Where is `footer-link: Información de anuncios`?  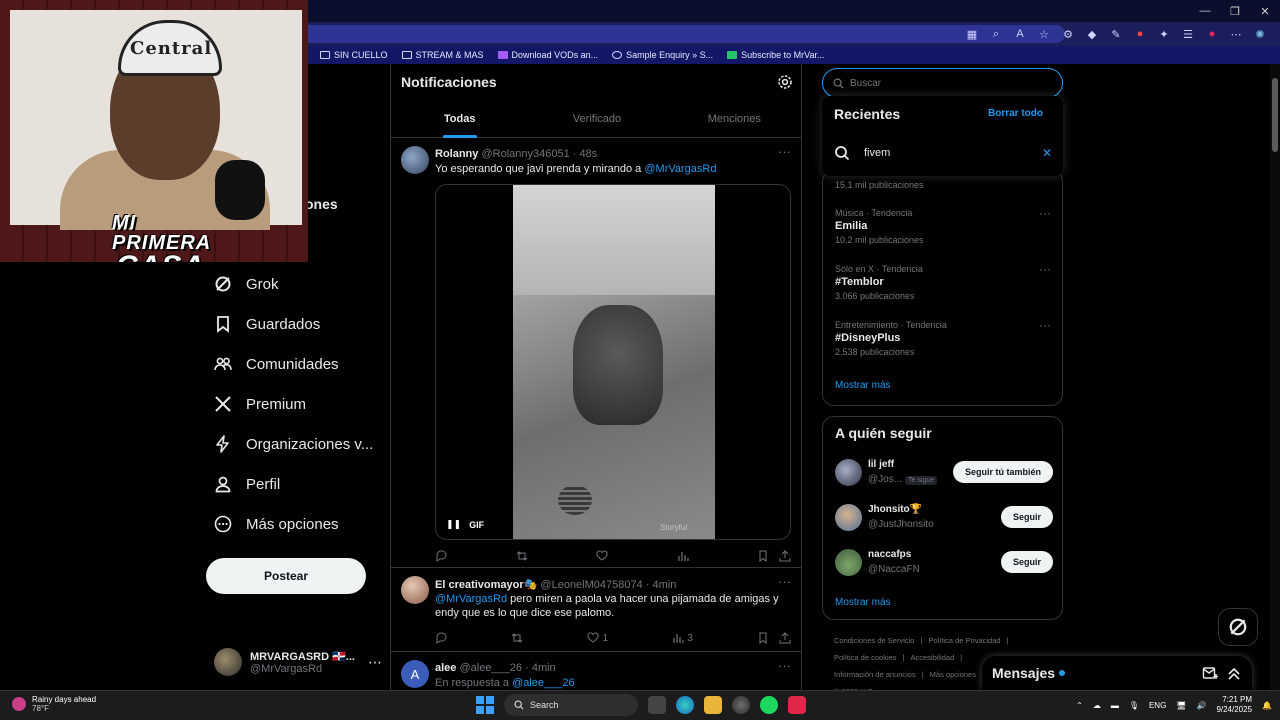 footer-link: Información de anuncios is located at coordinates (875, 674).